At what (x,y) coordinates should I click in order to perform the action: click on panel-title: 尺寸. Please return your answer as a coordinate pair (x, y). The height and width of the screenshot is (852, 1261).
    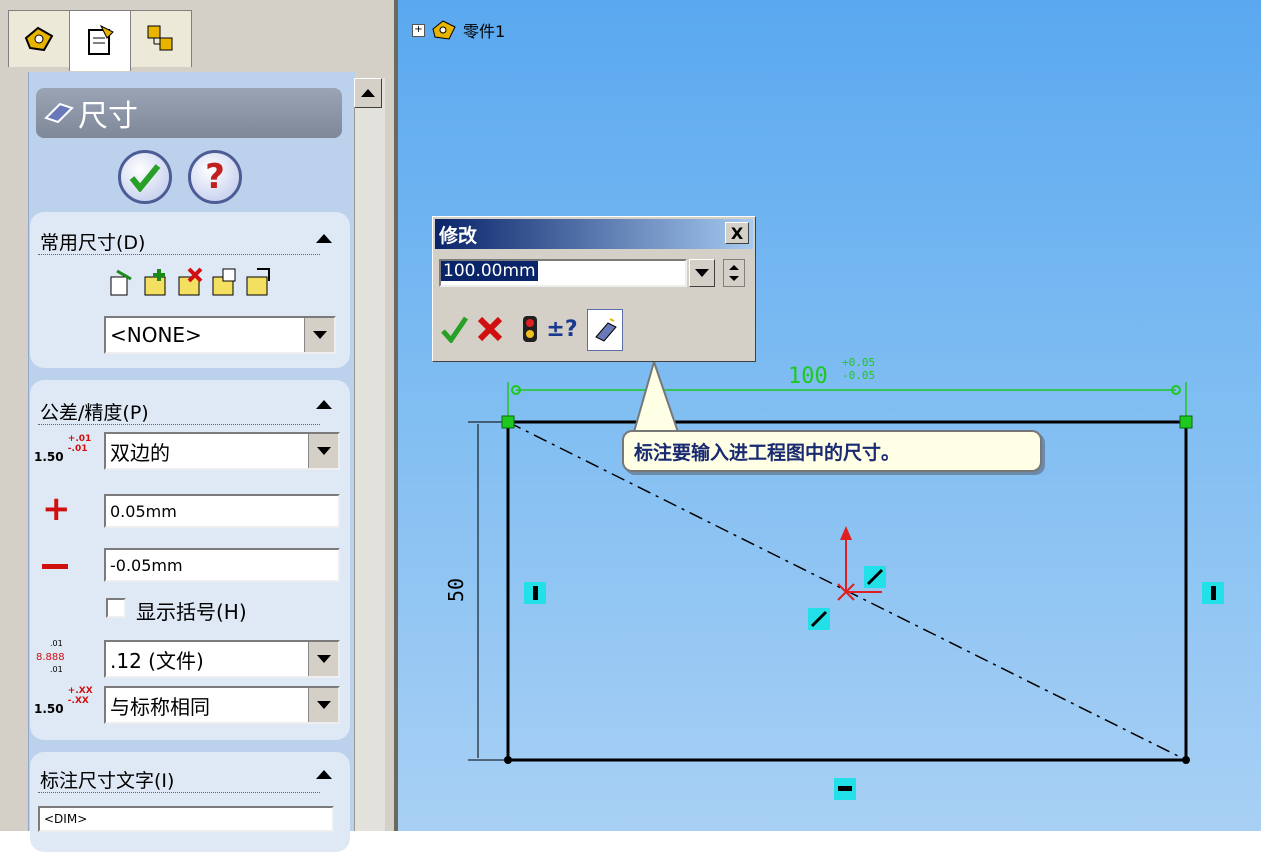
    Looking at the image, I should click on (189, 113).